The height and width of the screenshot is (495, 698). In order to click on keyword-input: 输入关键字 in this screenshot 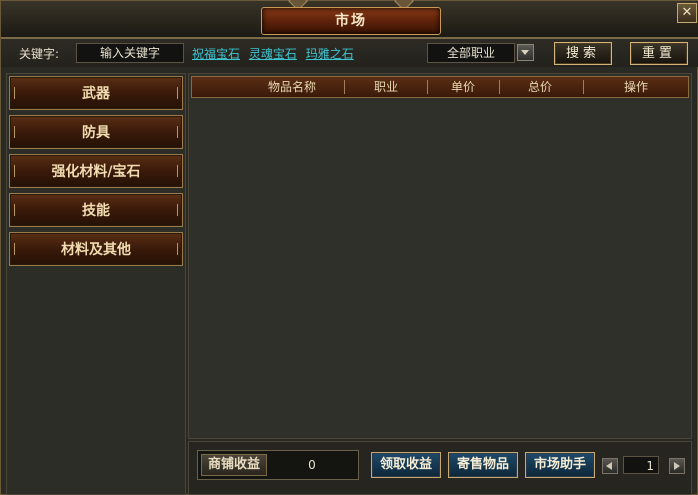, I will do `click(130, 53)`.